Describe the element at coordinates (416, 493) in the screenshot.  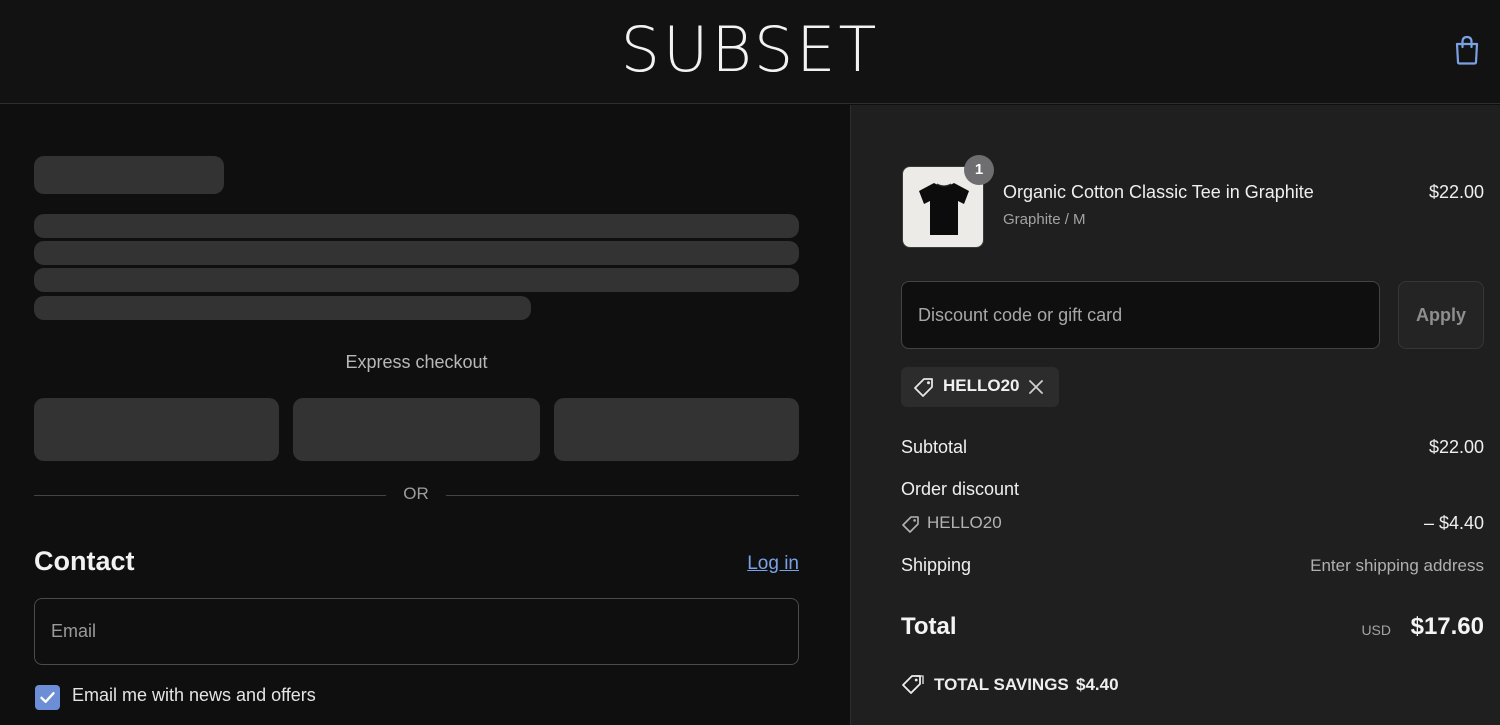
I see `or-divider-text: OR` at that location.